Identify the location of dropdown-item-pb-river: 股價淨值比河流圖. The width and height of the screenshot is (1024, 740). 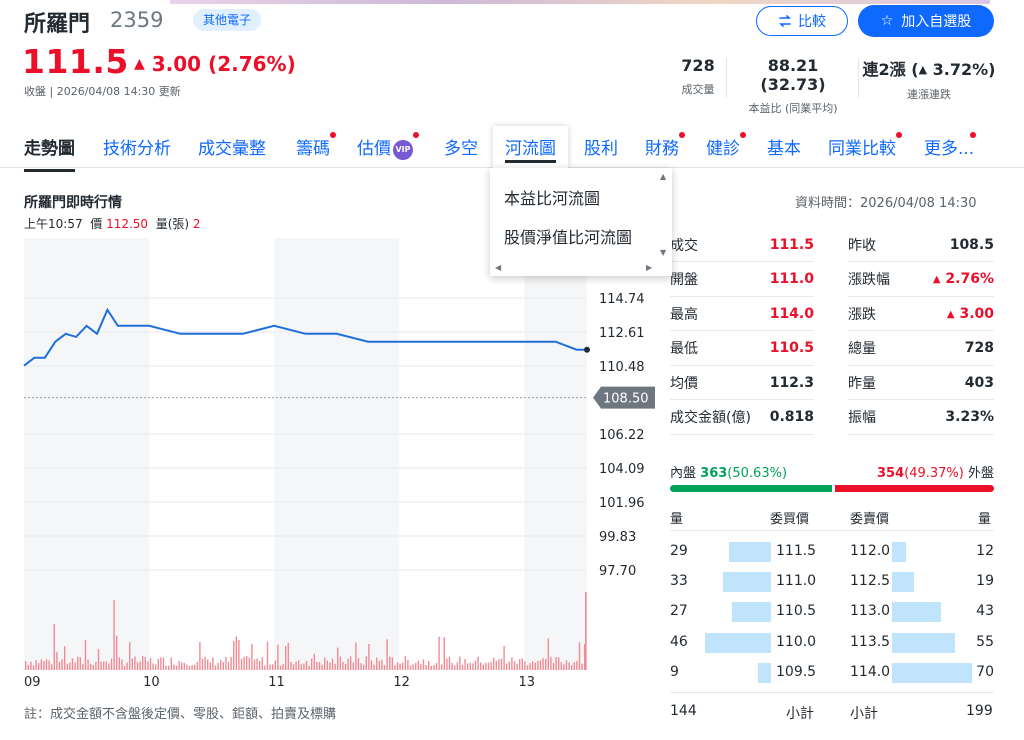
(568, 236).